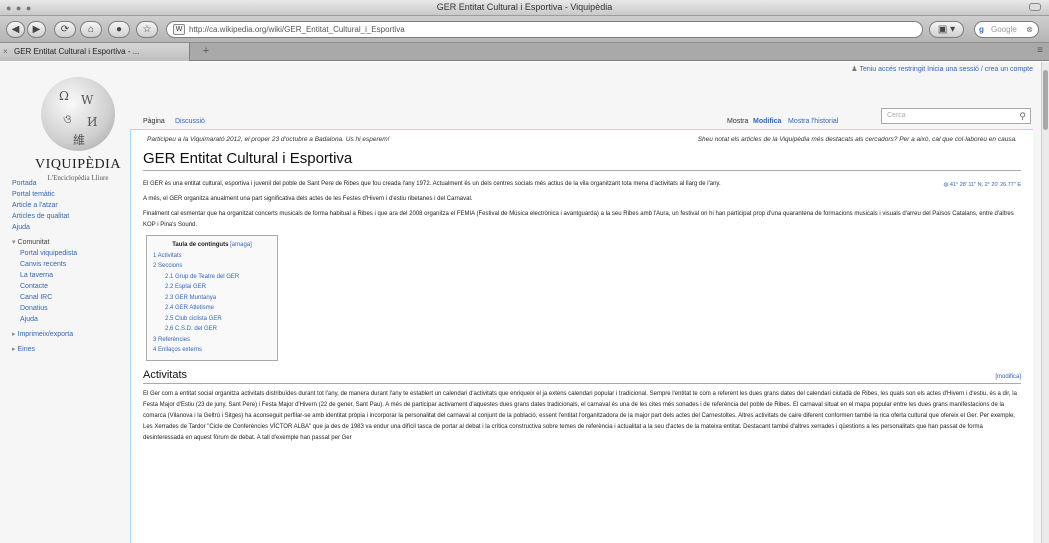 This screenshot has height=543, width=1049. I want to click on stop-button: ●, so click(119, 29).